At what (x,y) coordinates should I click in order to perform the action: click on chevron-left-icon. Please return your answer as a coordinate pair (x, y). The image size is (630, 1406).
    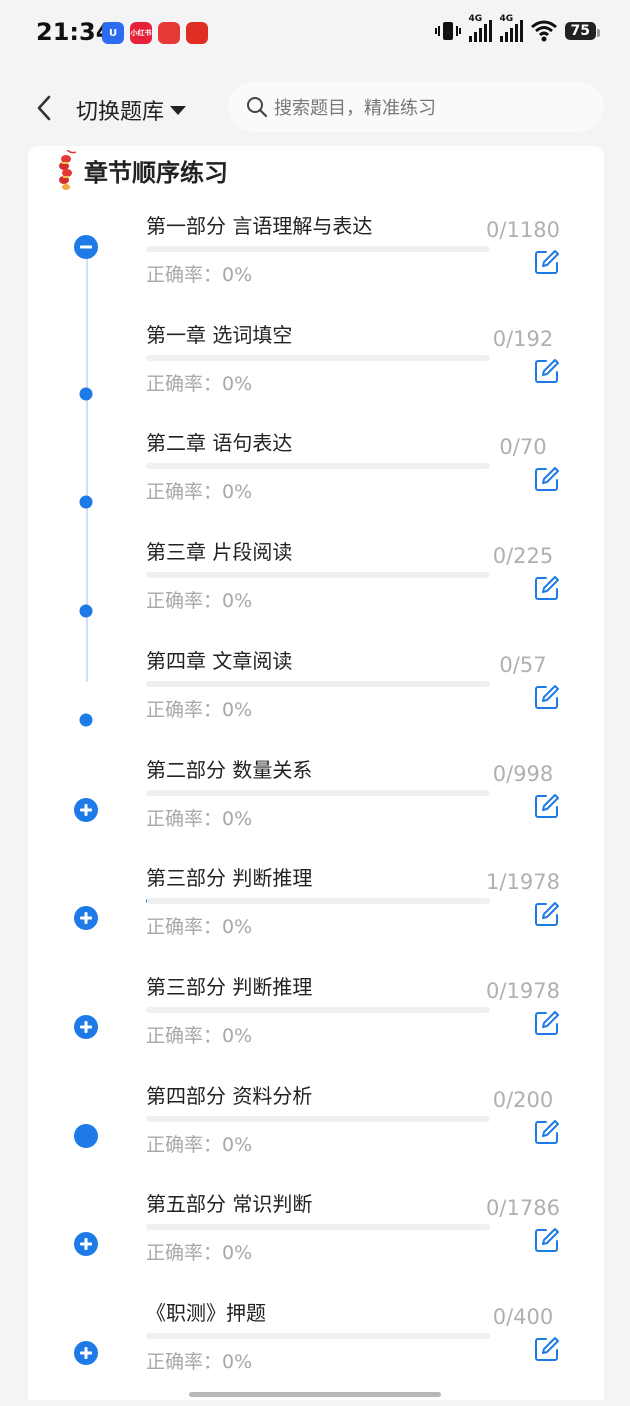
    Looking at the image, I should click on (44, 108).